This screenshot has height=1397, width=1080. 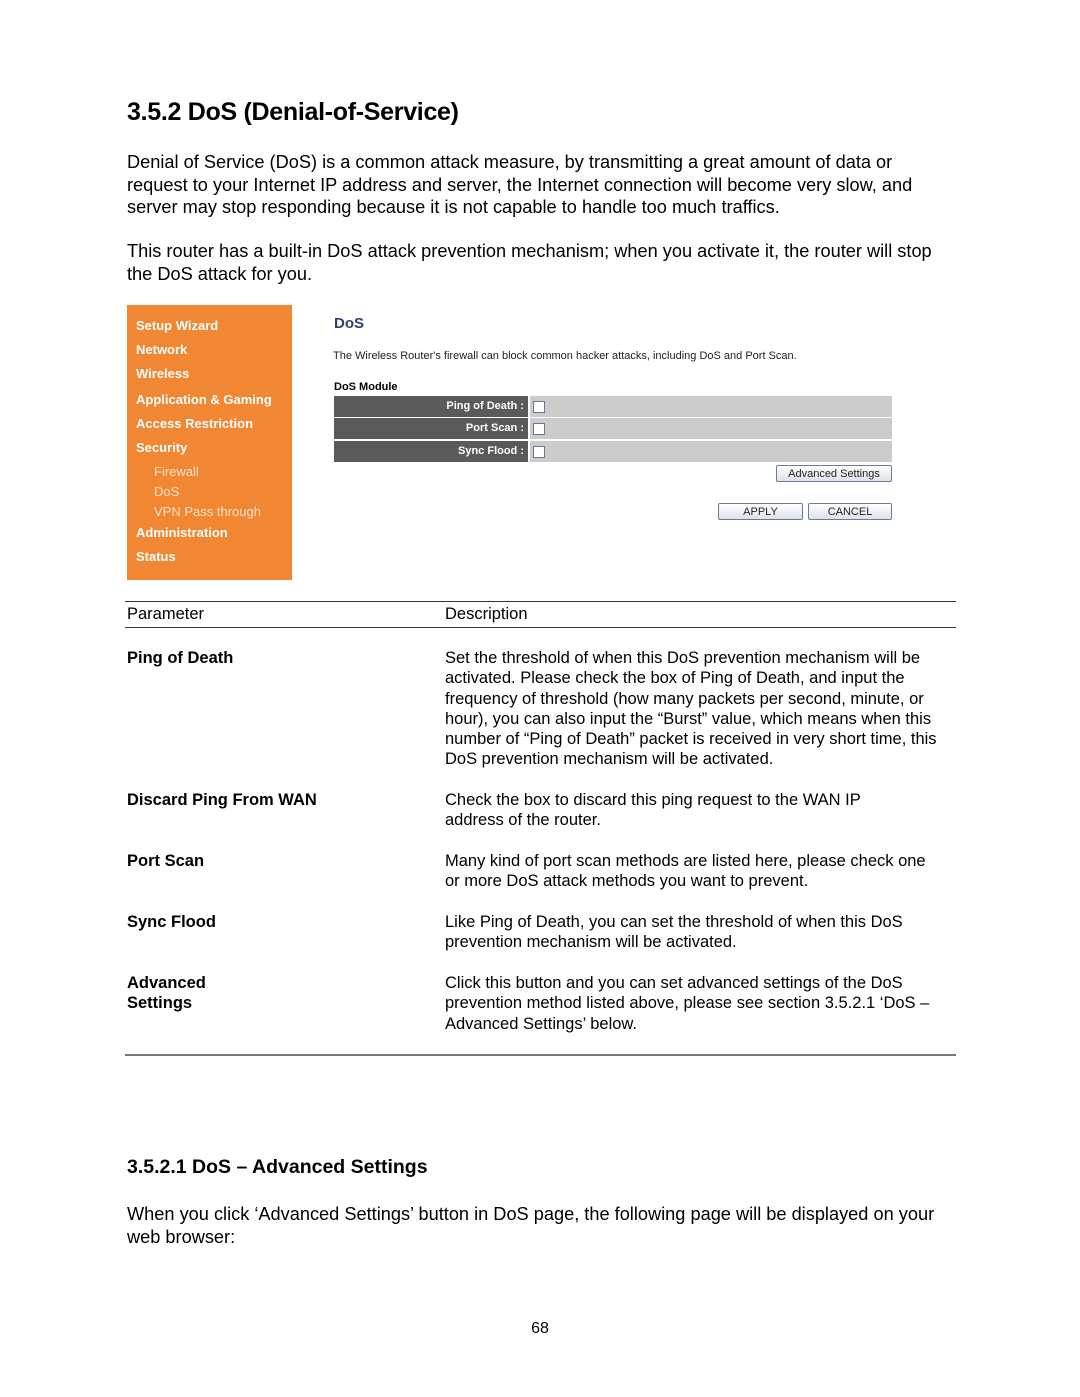 I want to click on header-description: Description, so click(x=486, y=614).